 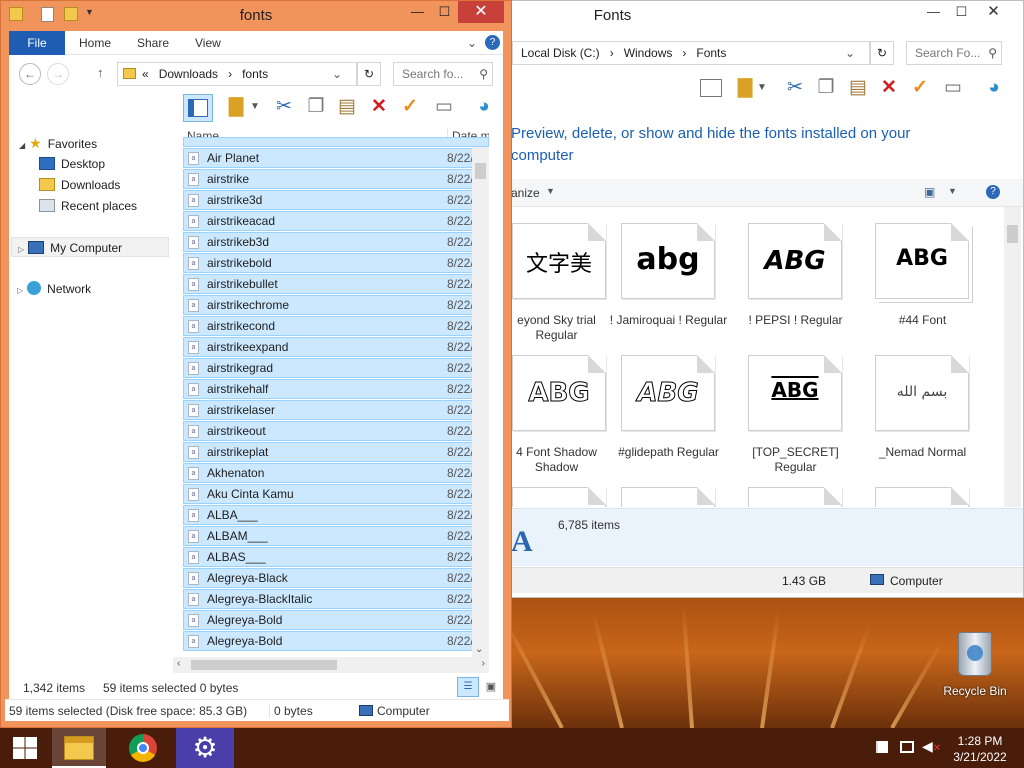 I want to click on nav-my-computer: ▷ My Computer, so click(x=90, y=247).